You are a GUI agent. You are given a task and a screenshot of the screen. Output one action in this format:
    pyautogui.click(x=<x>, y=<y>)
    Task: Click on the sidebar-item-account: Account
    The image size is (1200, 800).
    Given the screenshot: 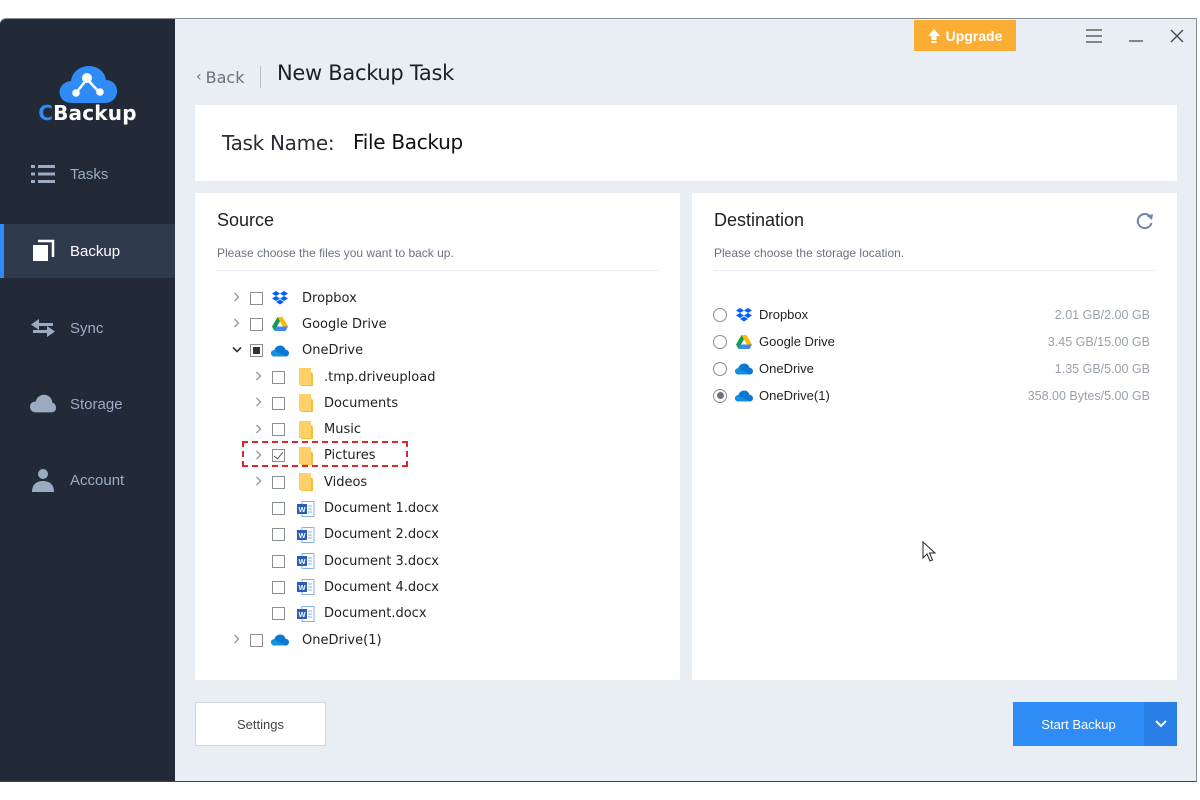 What is the action you would take?
    pyautogui.click(x=87, y=480)
    